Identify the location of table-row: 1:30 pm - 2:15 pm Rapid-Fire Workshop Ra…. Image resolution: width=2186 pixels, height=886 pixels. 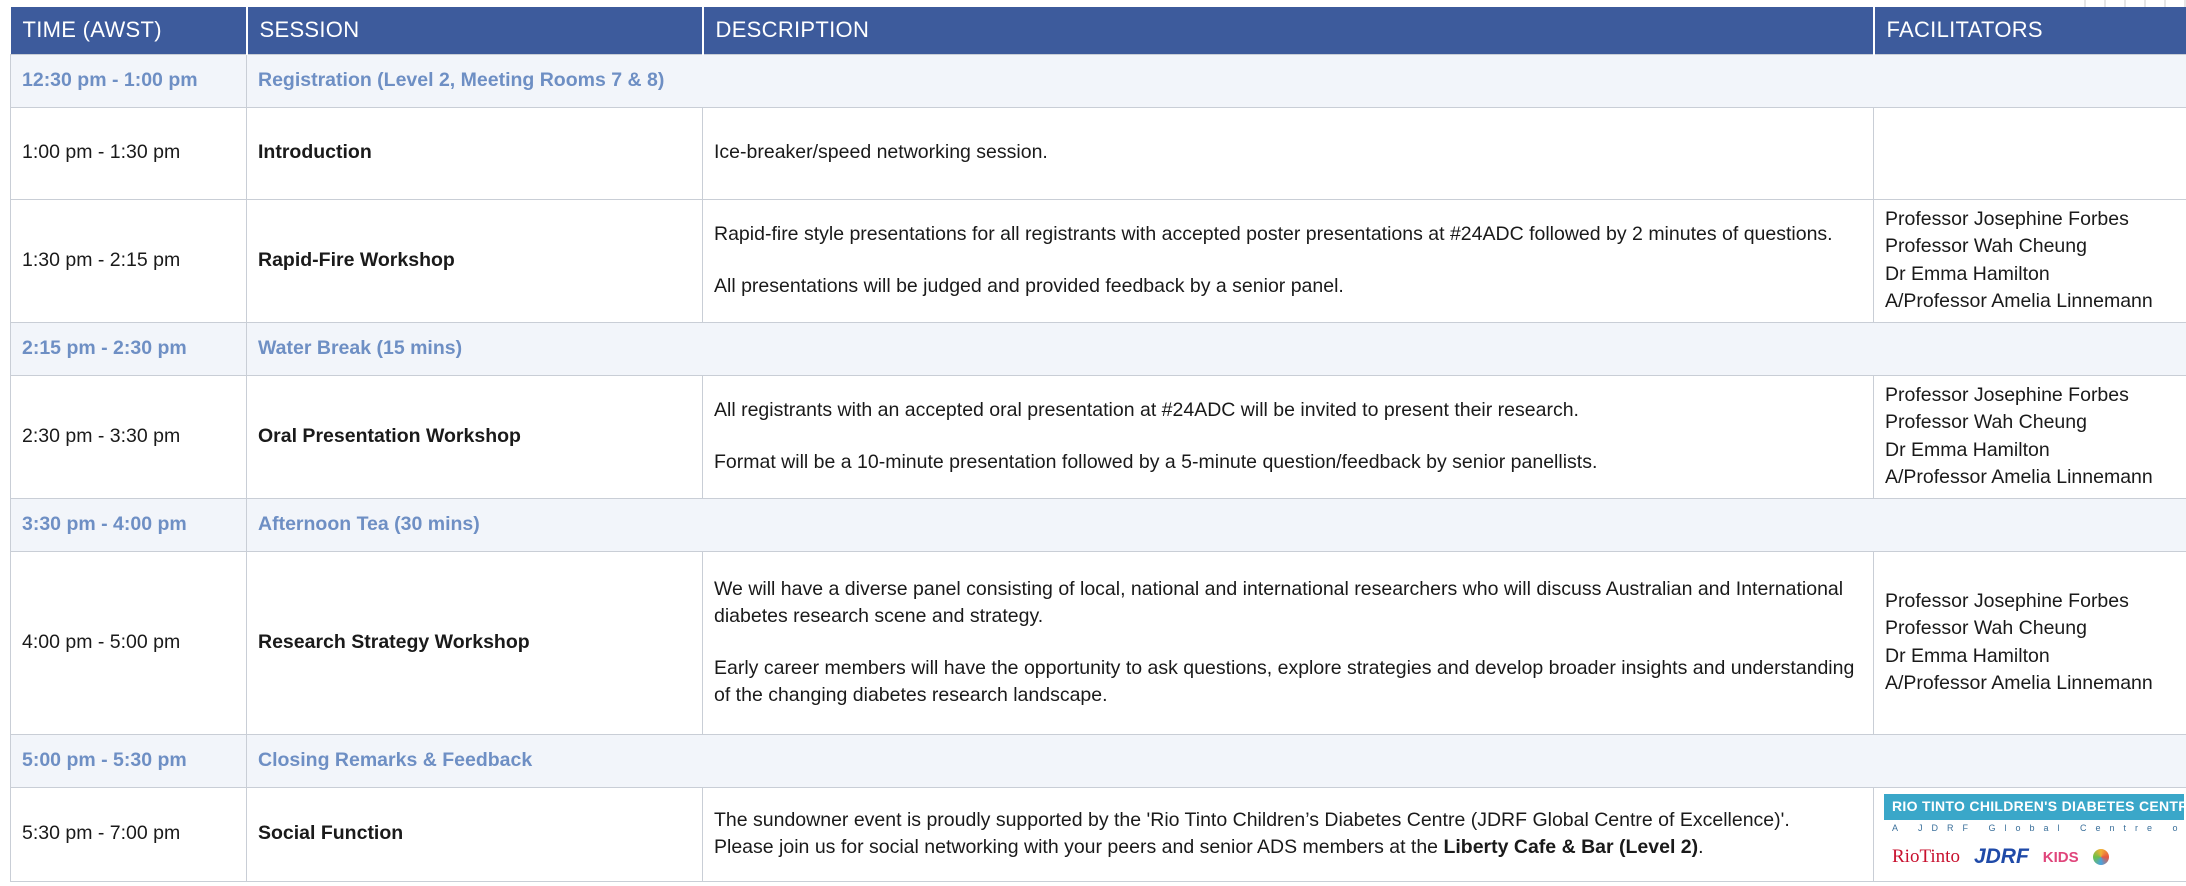
(1098, 260).